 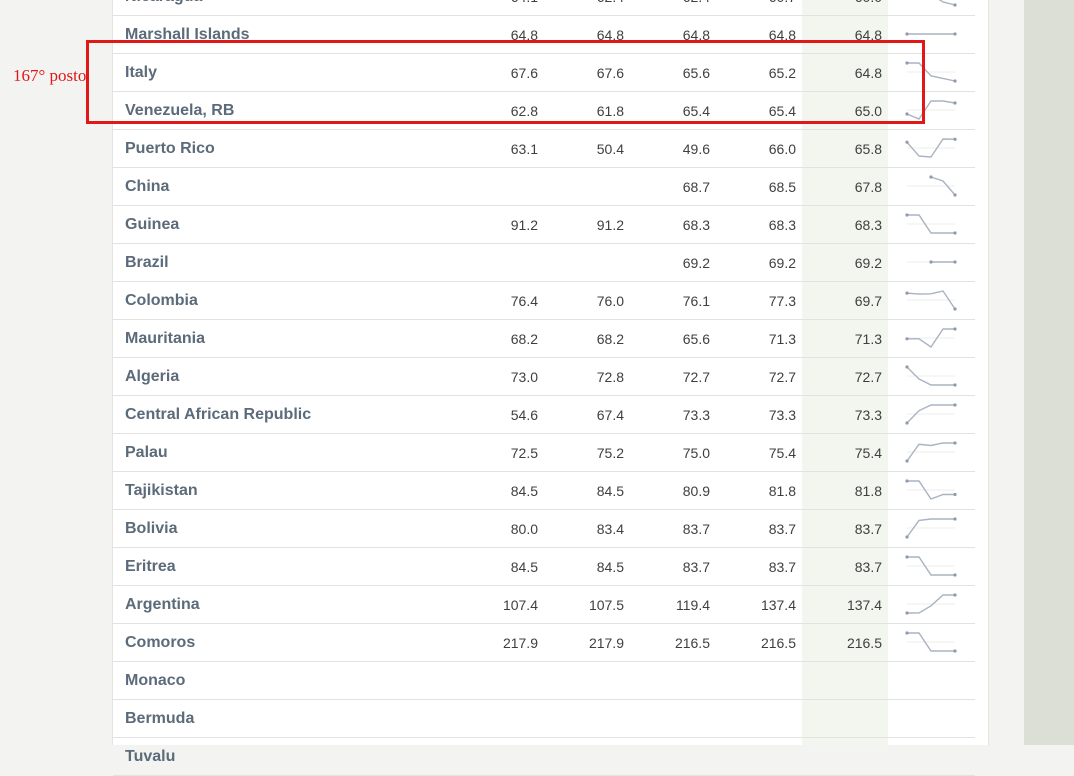 What do you see at coordinates (155, 681) in the screenshot?
I see `country-link: Monaco` at bounding box center [155, 681].